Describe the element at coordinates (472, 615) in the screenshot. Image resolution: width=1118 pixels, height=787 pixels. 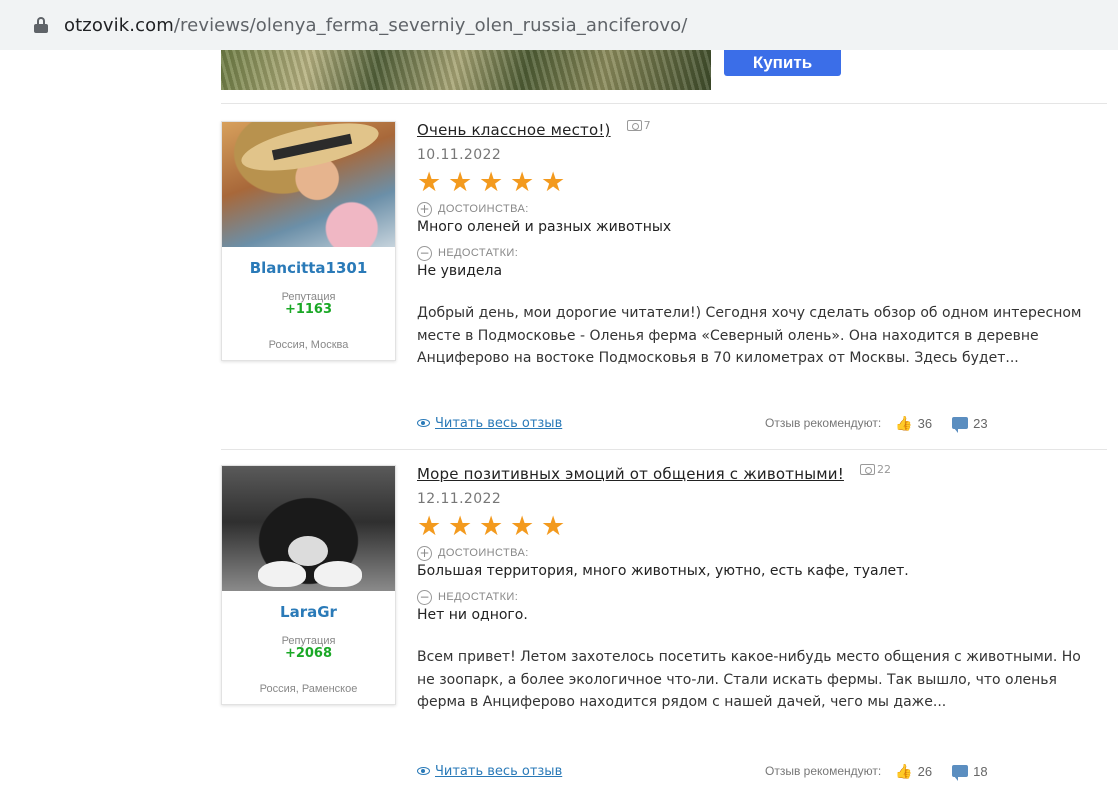
I see `cons-text: Нет ни одного.` at that location.